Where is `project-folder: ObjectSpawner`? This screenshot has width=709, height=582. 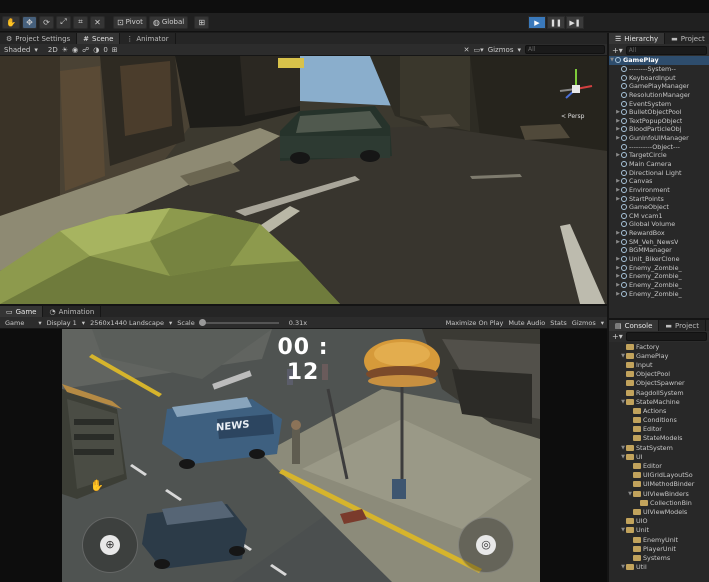
project-folder: ObjectSpawner is located at coordinates (659, 383).